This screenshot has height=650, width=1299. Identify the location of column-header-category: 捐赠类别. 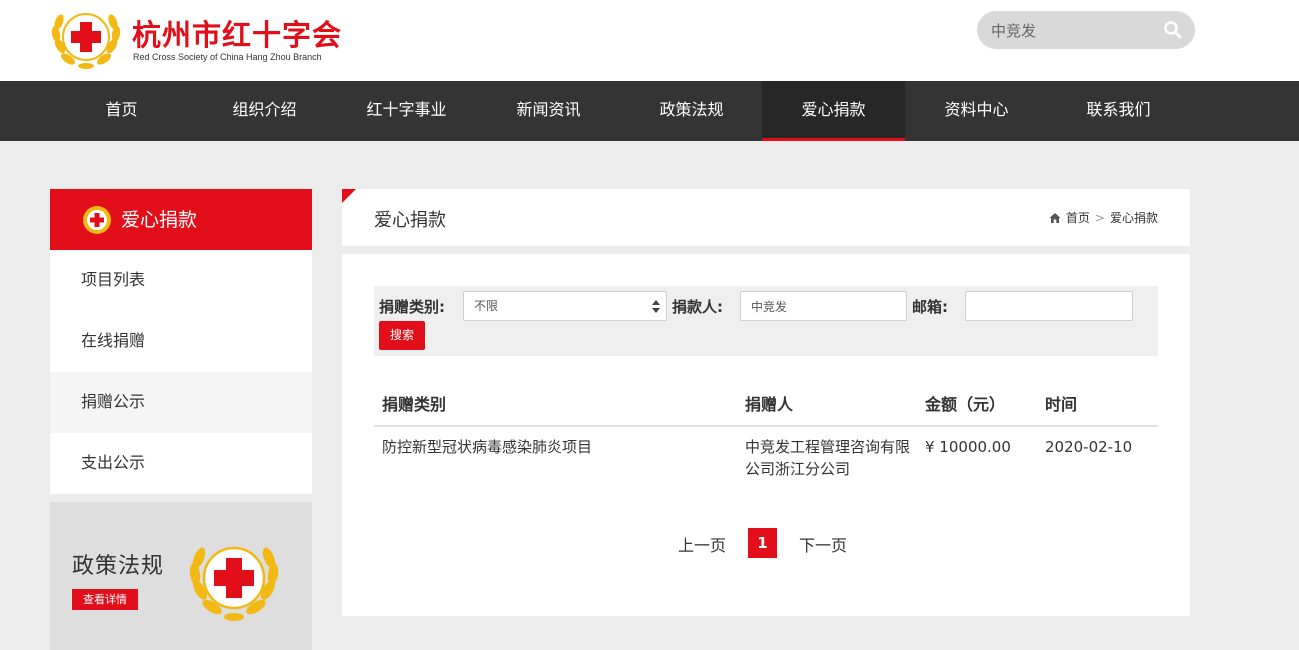
(414, 404).